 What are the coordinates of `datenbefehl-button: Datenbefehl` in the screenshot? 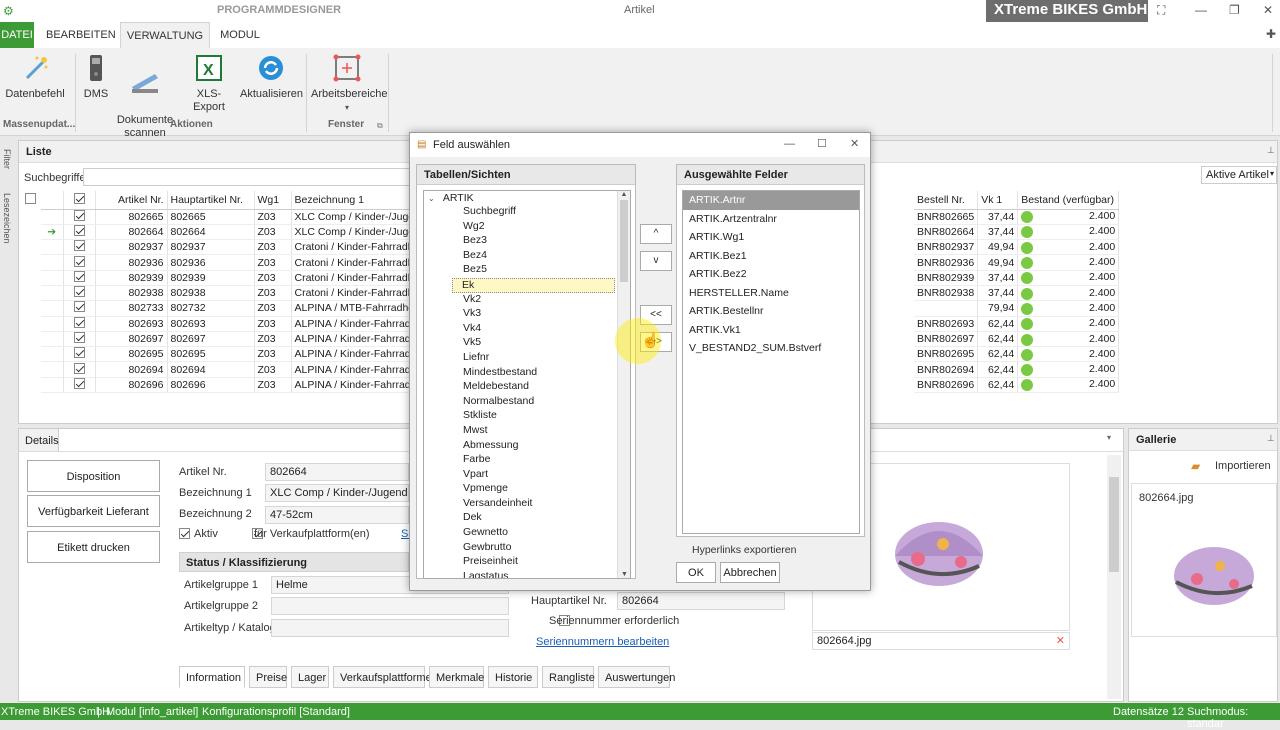 It's located at (35, 76).